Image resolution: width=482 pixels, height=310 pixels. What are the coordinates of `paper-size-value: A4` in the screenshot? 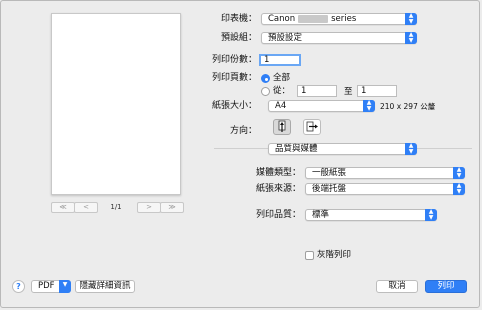 It's located at (281, 106).